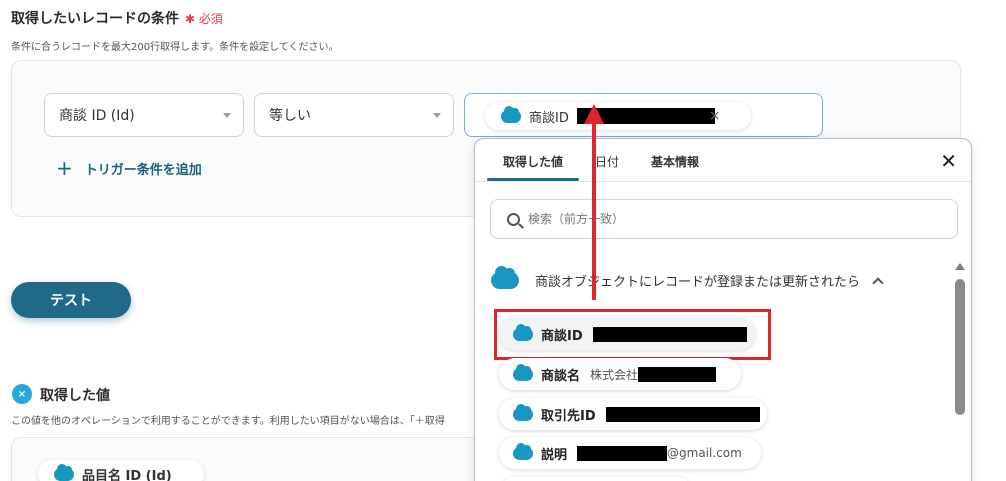 The image size is (1006, 481). Describe the element at coordinates (632, 334) in the screenshot. I see `selection-highlight` at that location.